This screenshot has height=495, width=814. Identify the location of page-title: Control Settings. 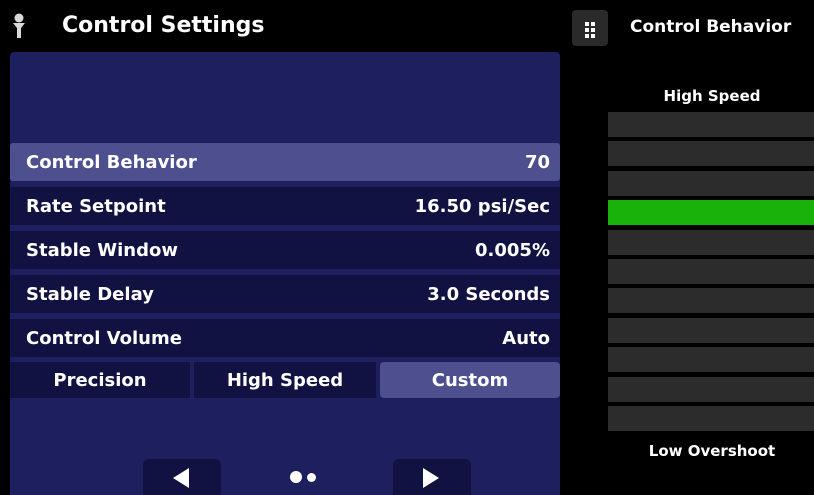
(163, 25).